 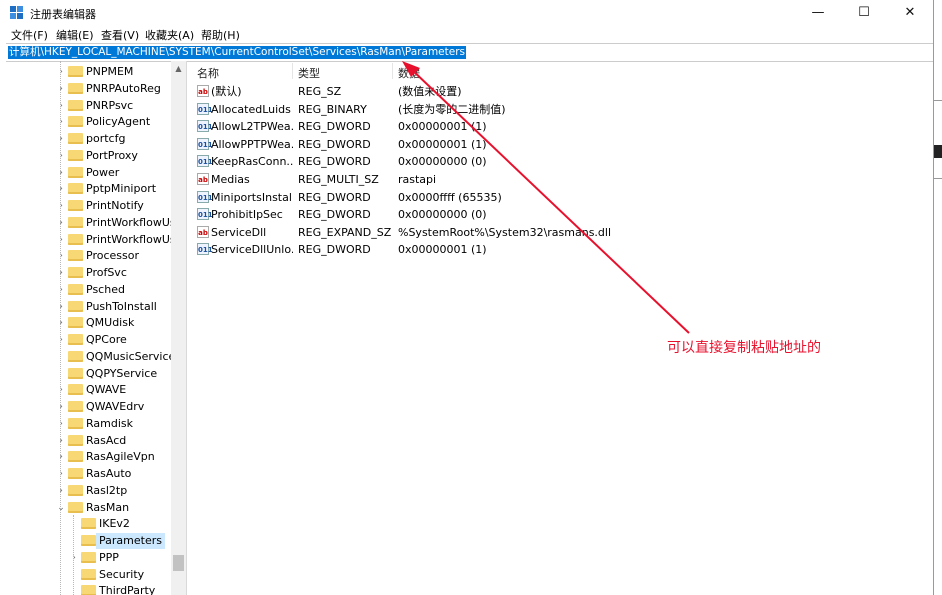 I want to click on tree-node: › Processor, so click(x=88, y=256).